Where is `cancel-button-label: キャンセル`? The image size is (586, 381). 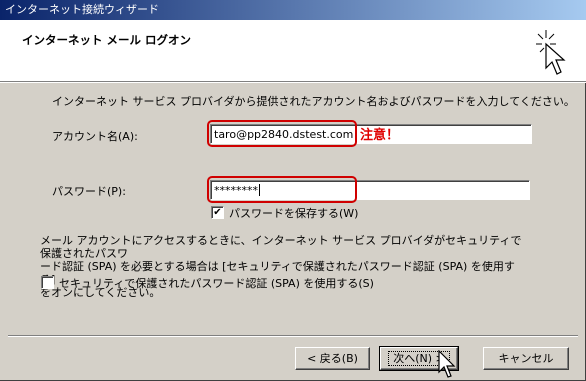 cancel-button-label: キャンセル is located at coordinates (526, 358).